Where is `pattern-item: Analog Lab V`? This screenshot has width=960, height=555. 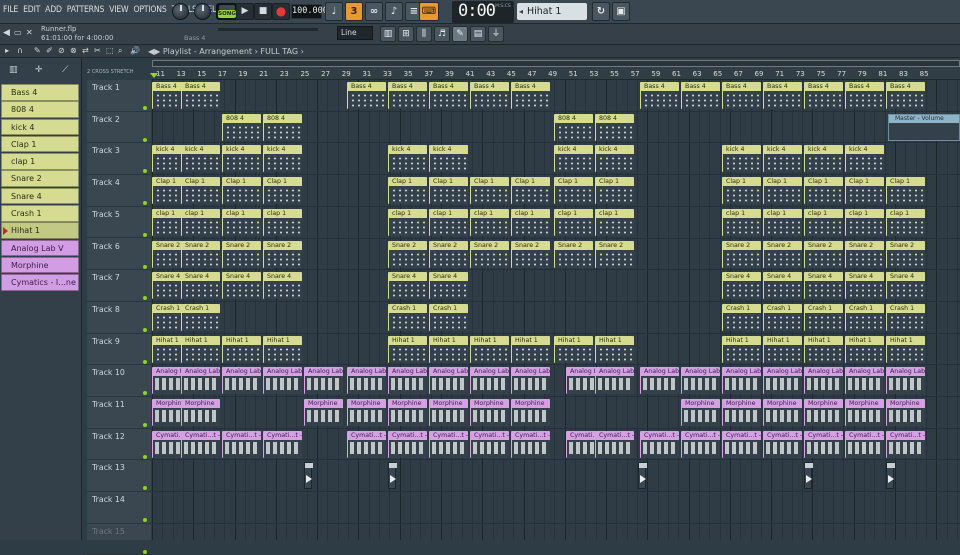
pattern-item: Analog Lab V is located at coordinates (40, 248).